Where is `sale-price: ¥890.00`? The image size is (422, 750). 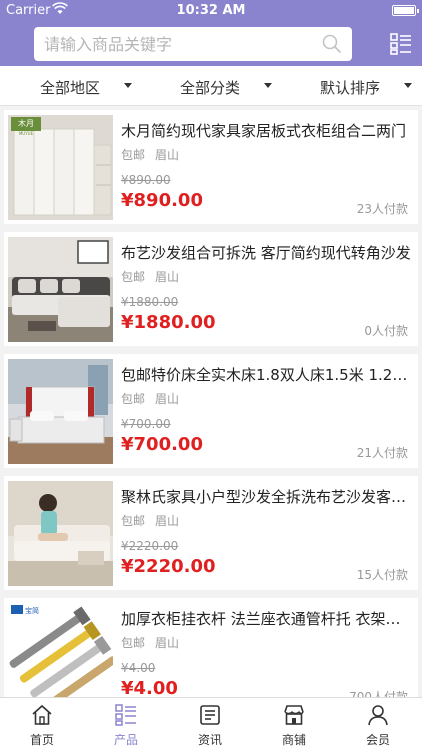 sale-price: ¥890.00 is located at coordinates (162, 200).